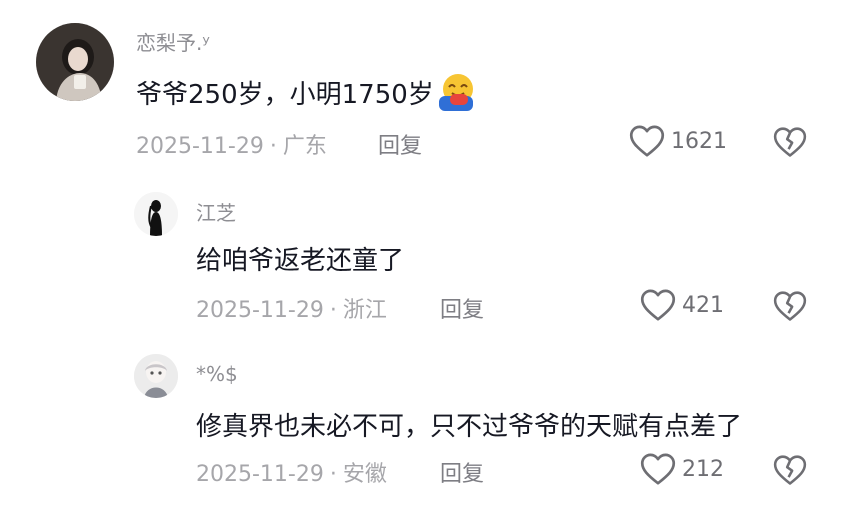 The height and width of the screenshot is (510, 850). I want to click on comment-location: 浙江, so click(364, 310).